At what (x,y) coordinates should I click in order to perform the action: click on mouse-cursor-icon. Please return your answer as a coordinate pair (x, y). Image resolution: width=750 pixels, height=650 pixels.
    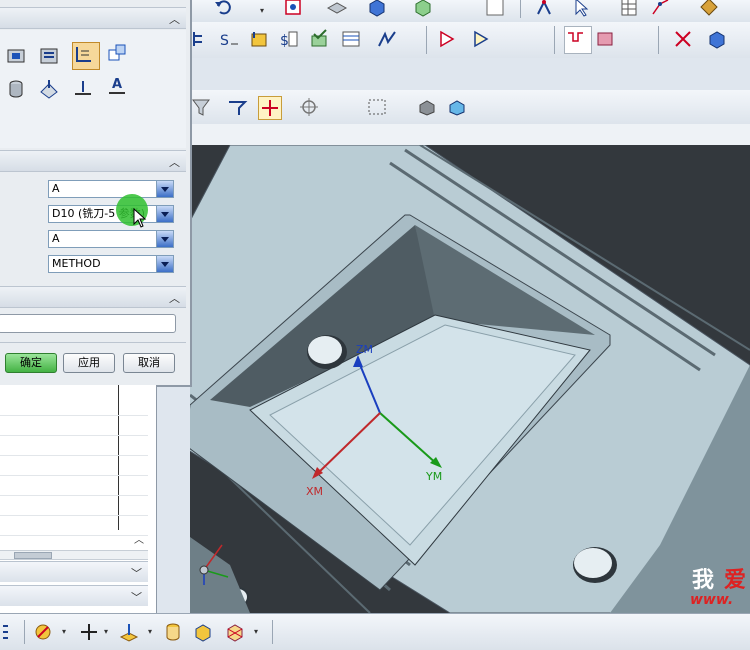
    Looking at the image, I should click on (140, 219).